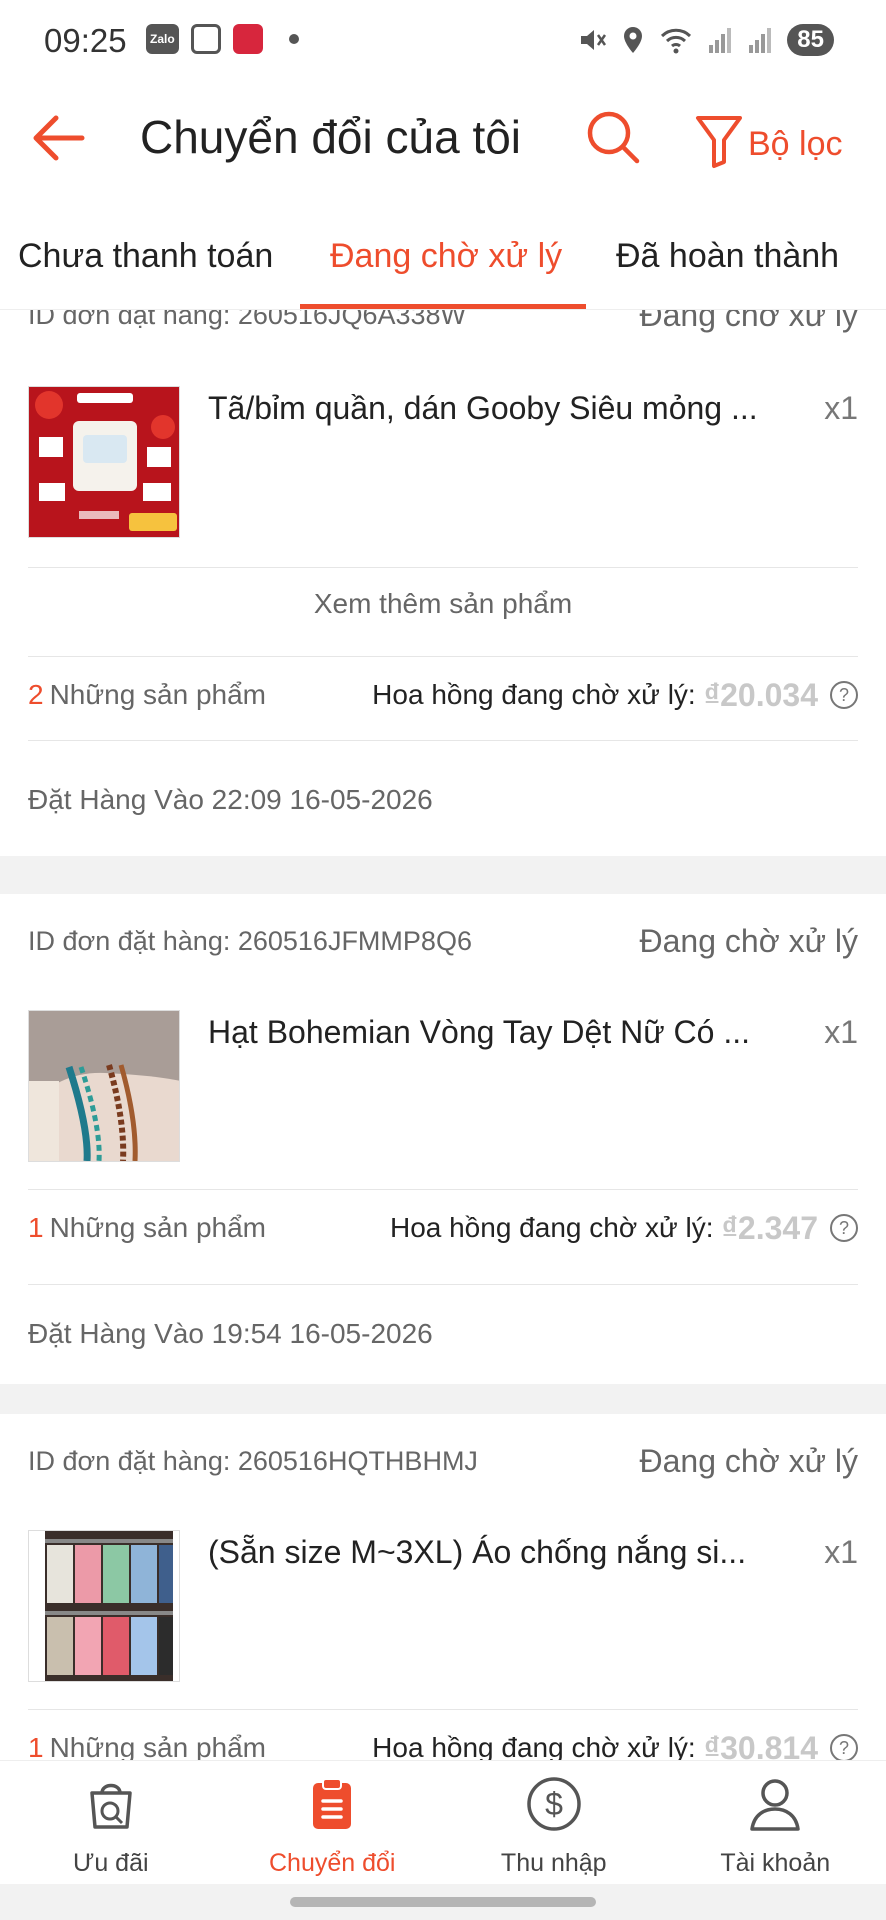  Describe the element at coordinates (553, 1863) in the screenshot. I see `nav-label: Thu nhập` at that location.